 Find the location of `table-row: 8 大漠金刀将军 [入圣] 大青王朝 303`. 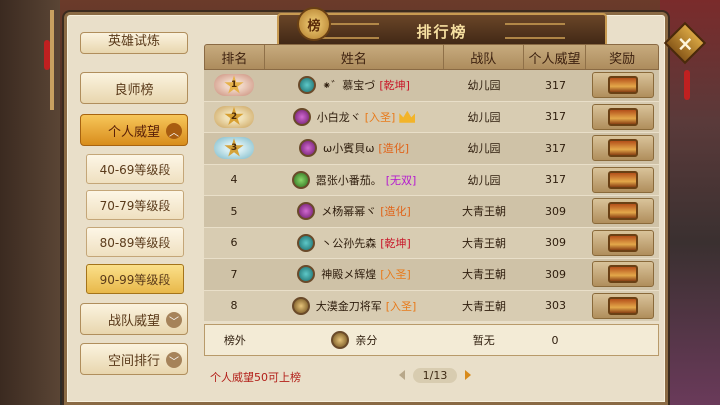

table-row: 8 大漠金刀将军 [入圣] 大青王朝 303 is located at coordinates (431, 306).